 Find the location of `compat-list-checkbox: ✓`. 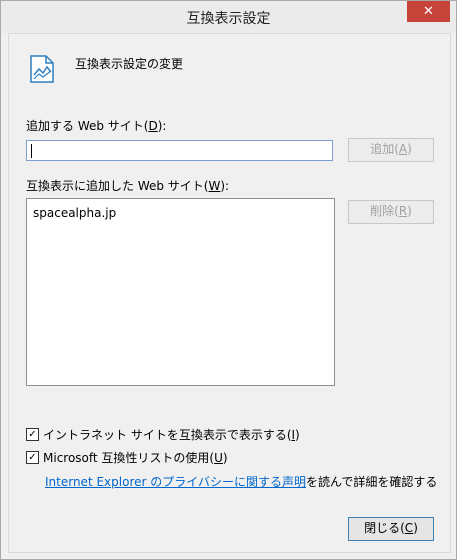

compat-list-checkbox: ✓ is located at coordinates (32, 457).